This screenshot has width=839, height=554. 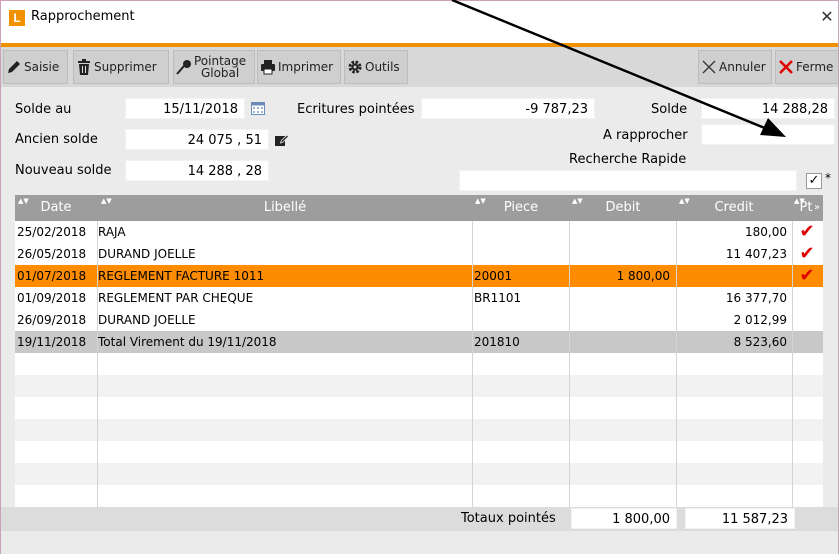 What do you see at coordinates (185, 108) in the screenshot?
I see `solde-au-field: 15/11/2018` at bounding box center [185, 108].